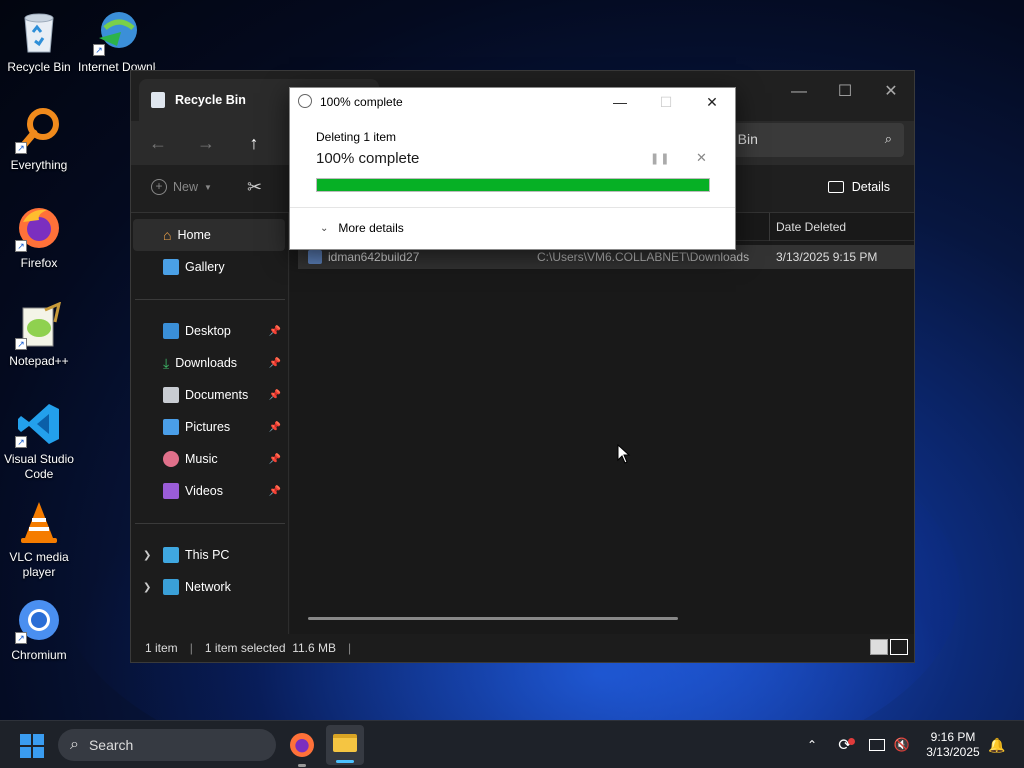  What do you see at coordinates (39, 335) in the screenshot?
I see `desktop-icon-notepadpp: ↗ Notepad++` at bounding box center [39, 335].